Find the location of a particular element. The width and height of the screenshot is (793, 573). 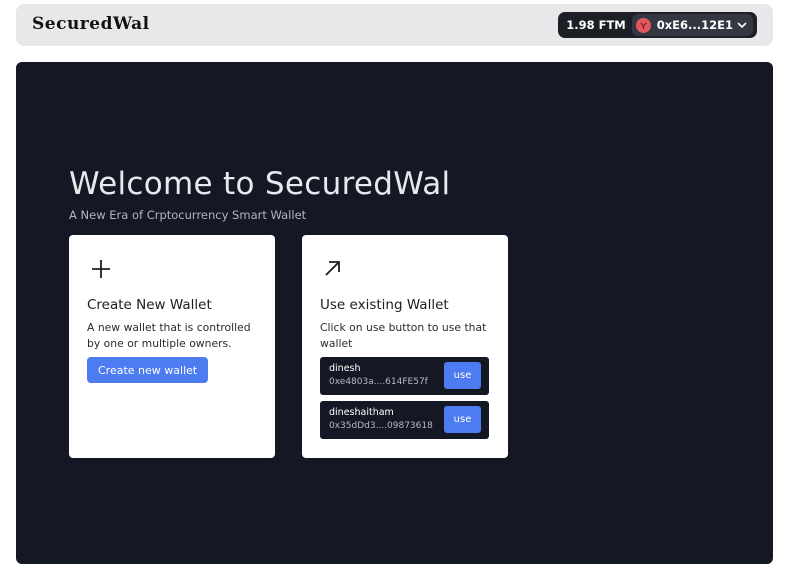

brand-logo: SecuredWal is located at coordinates (91, 24).